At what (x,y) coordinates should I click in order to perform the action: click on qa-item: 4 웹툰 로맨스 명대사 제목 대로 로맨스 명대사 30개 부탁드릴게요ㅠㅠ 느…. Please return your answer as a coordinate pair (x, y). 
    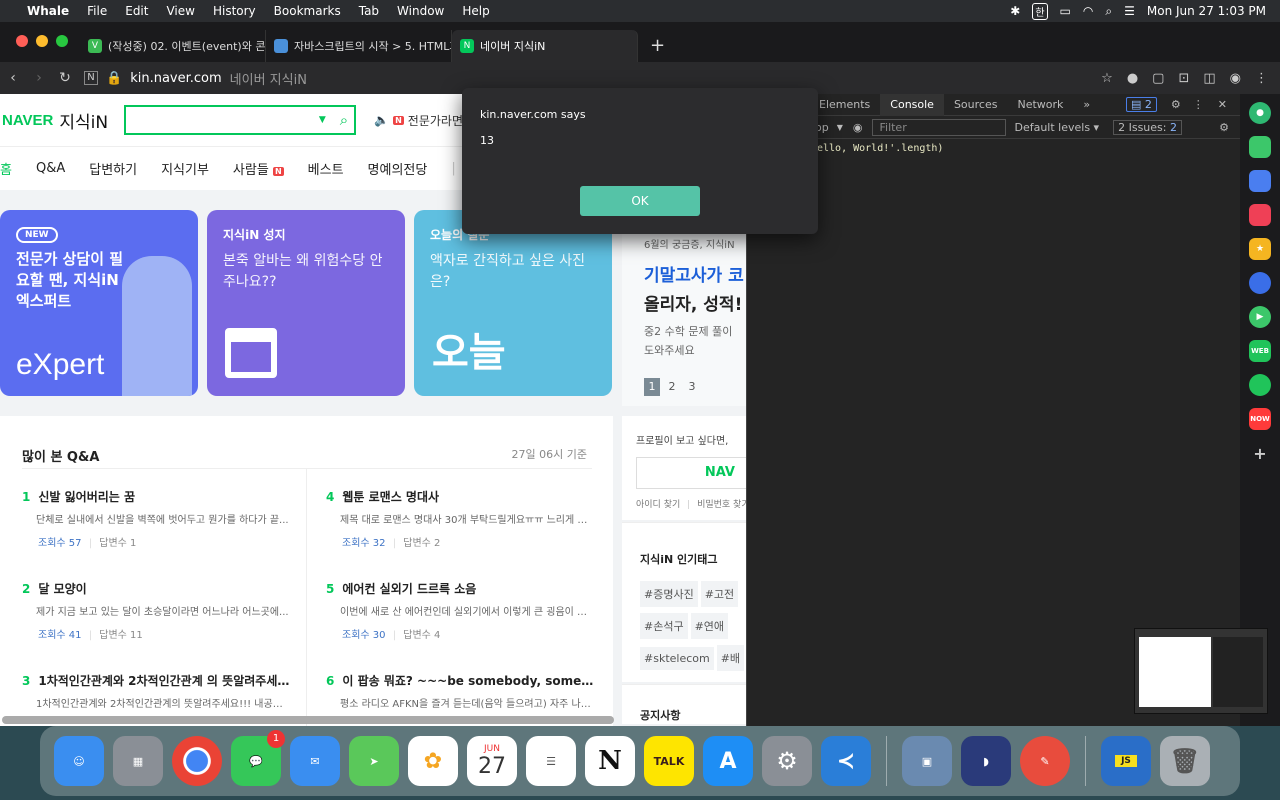
    Looking at the image, I should click on (460, 518).